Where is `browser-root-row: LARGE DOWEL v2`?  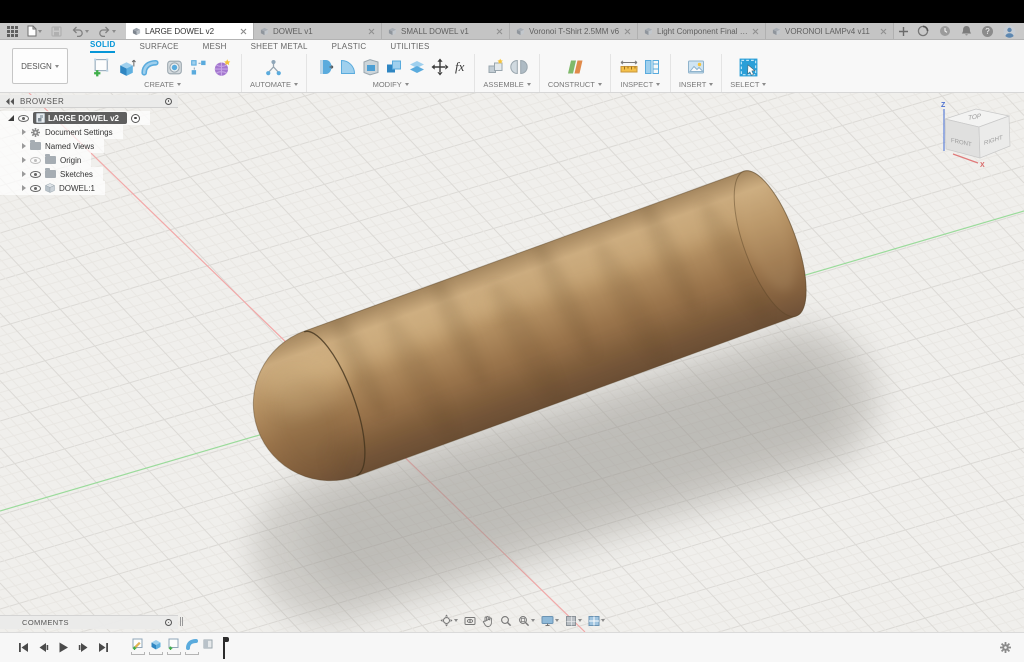 browser-root-row: LARGE DOWEL v2 is located at coordinates (75, 118).